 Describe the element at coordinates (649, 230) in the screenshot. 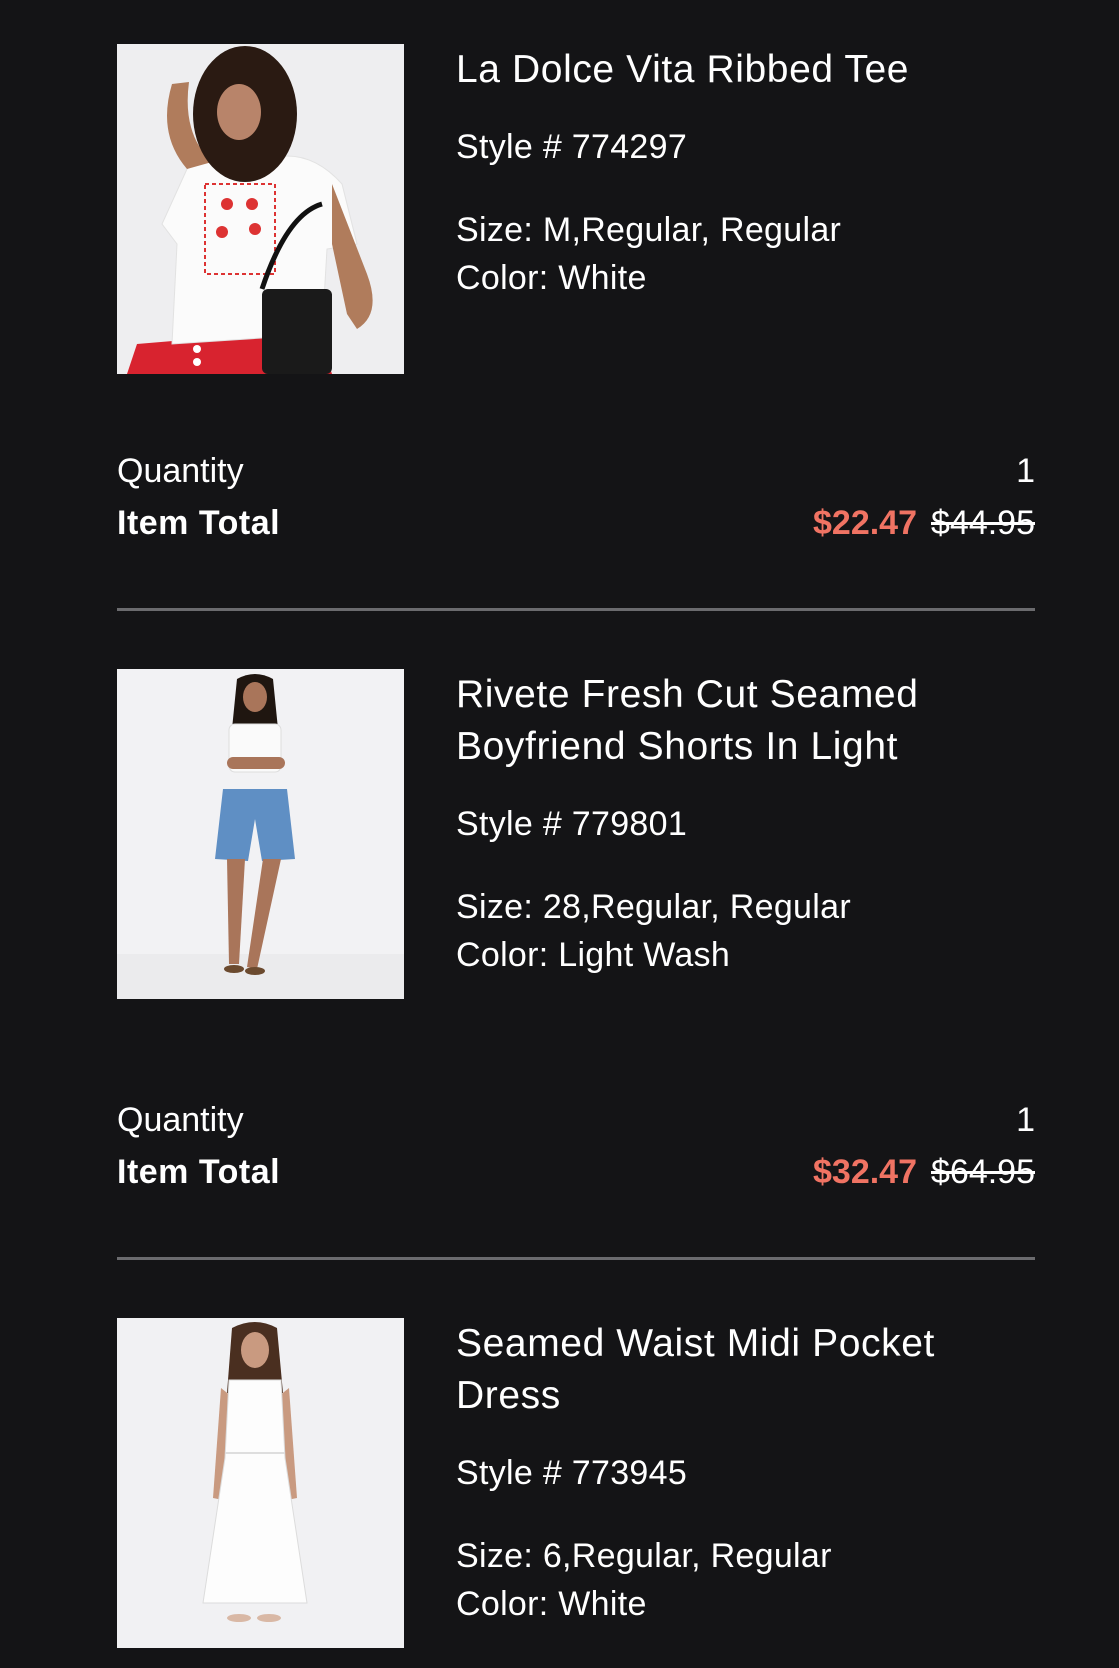

I see `item-size: Size: M,Regular, Regular` at that location.